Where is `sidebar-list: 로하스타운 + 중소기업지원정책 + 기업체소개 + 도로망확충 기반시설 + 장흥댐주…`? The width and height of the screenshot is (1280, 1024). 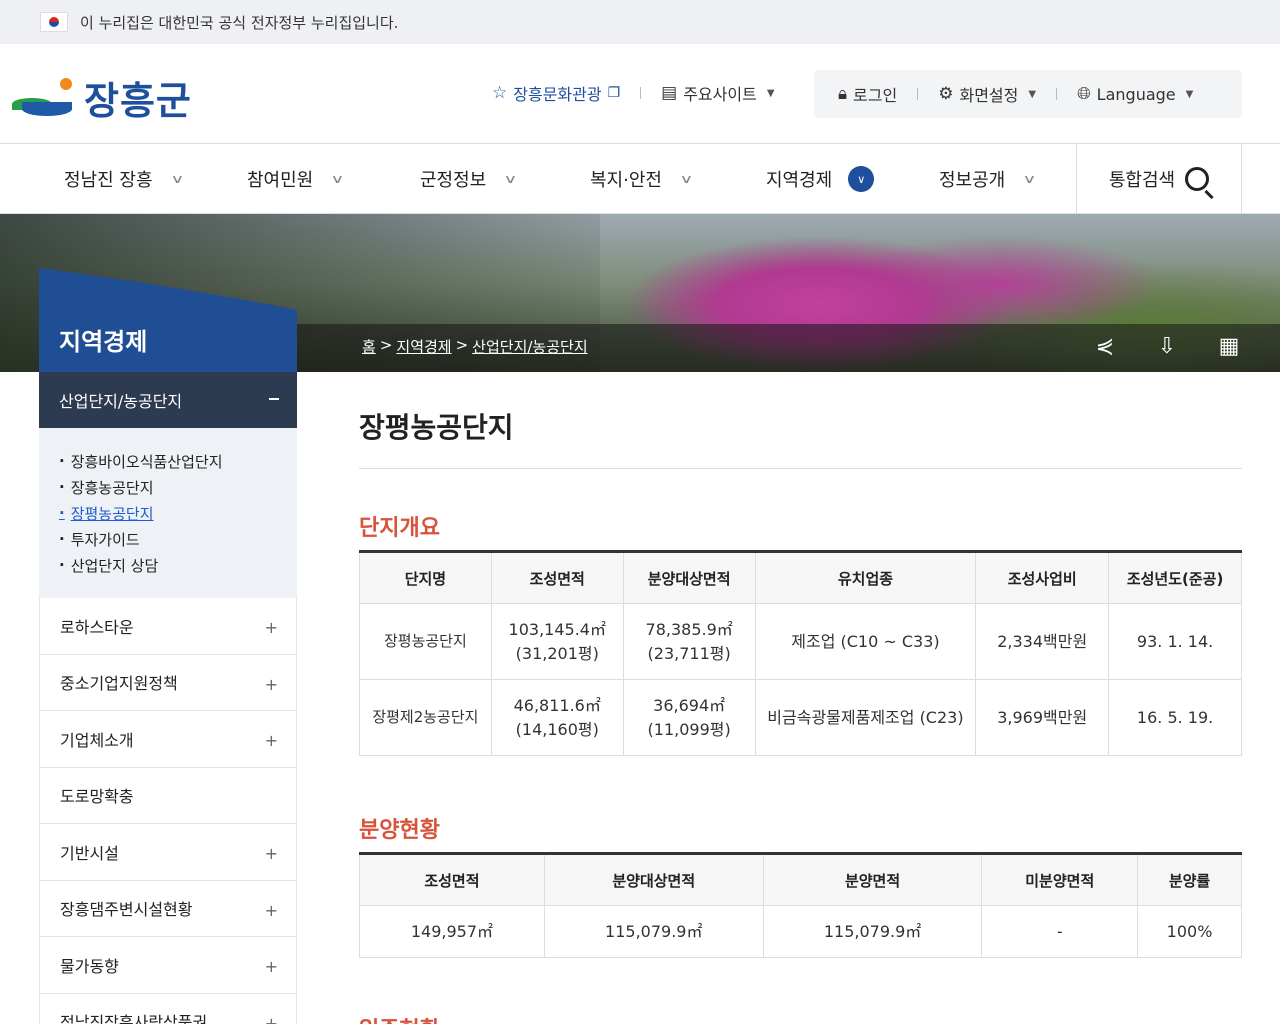
sidebar-list: 로하스타운 + 중소기업지원정책 + 기업체소개 + 도로망확충 기반시설 + 장흥댐주… is located at coordinates (168, 811).